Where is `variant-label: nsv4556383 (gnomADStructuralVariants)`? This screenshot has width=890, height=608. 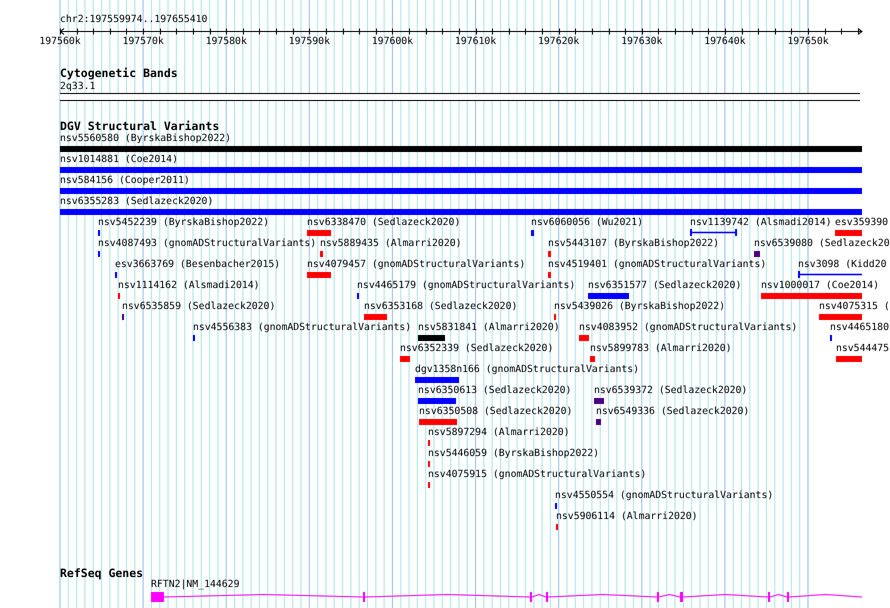
variant-label: nsv4556383 (gnomADStructuralVariants) is located at coordinates (302, 328).